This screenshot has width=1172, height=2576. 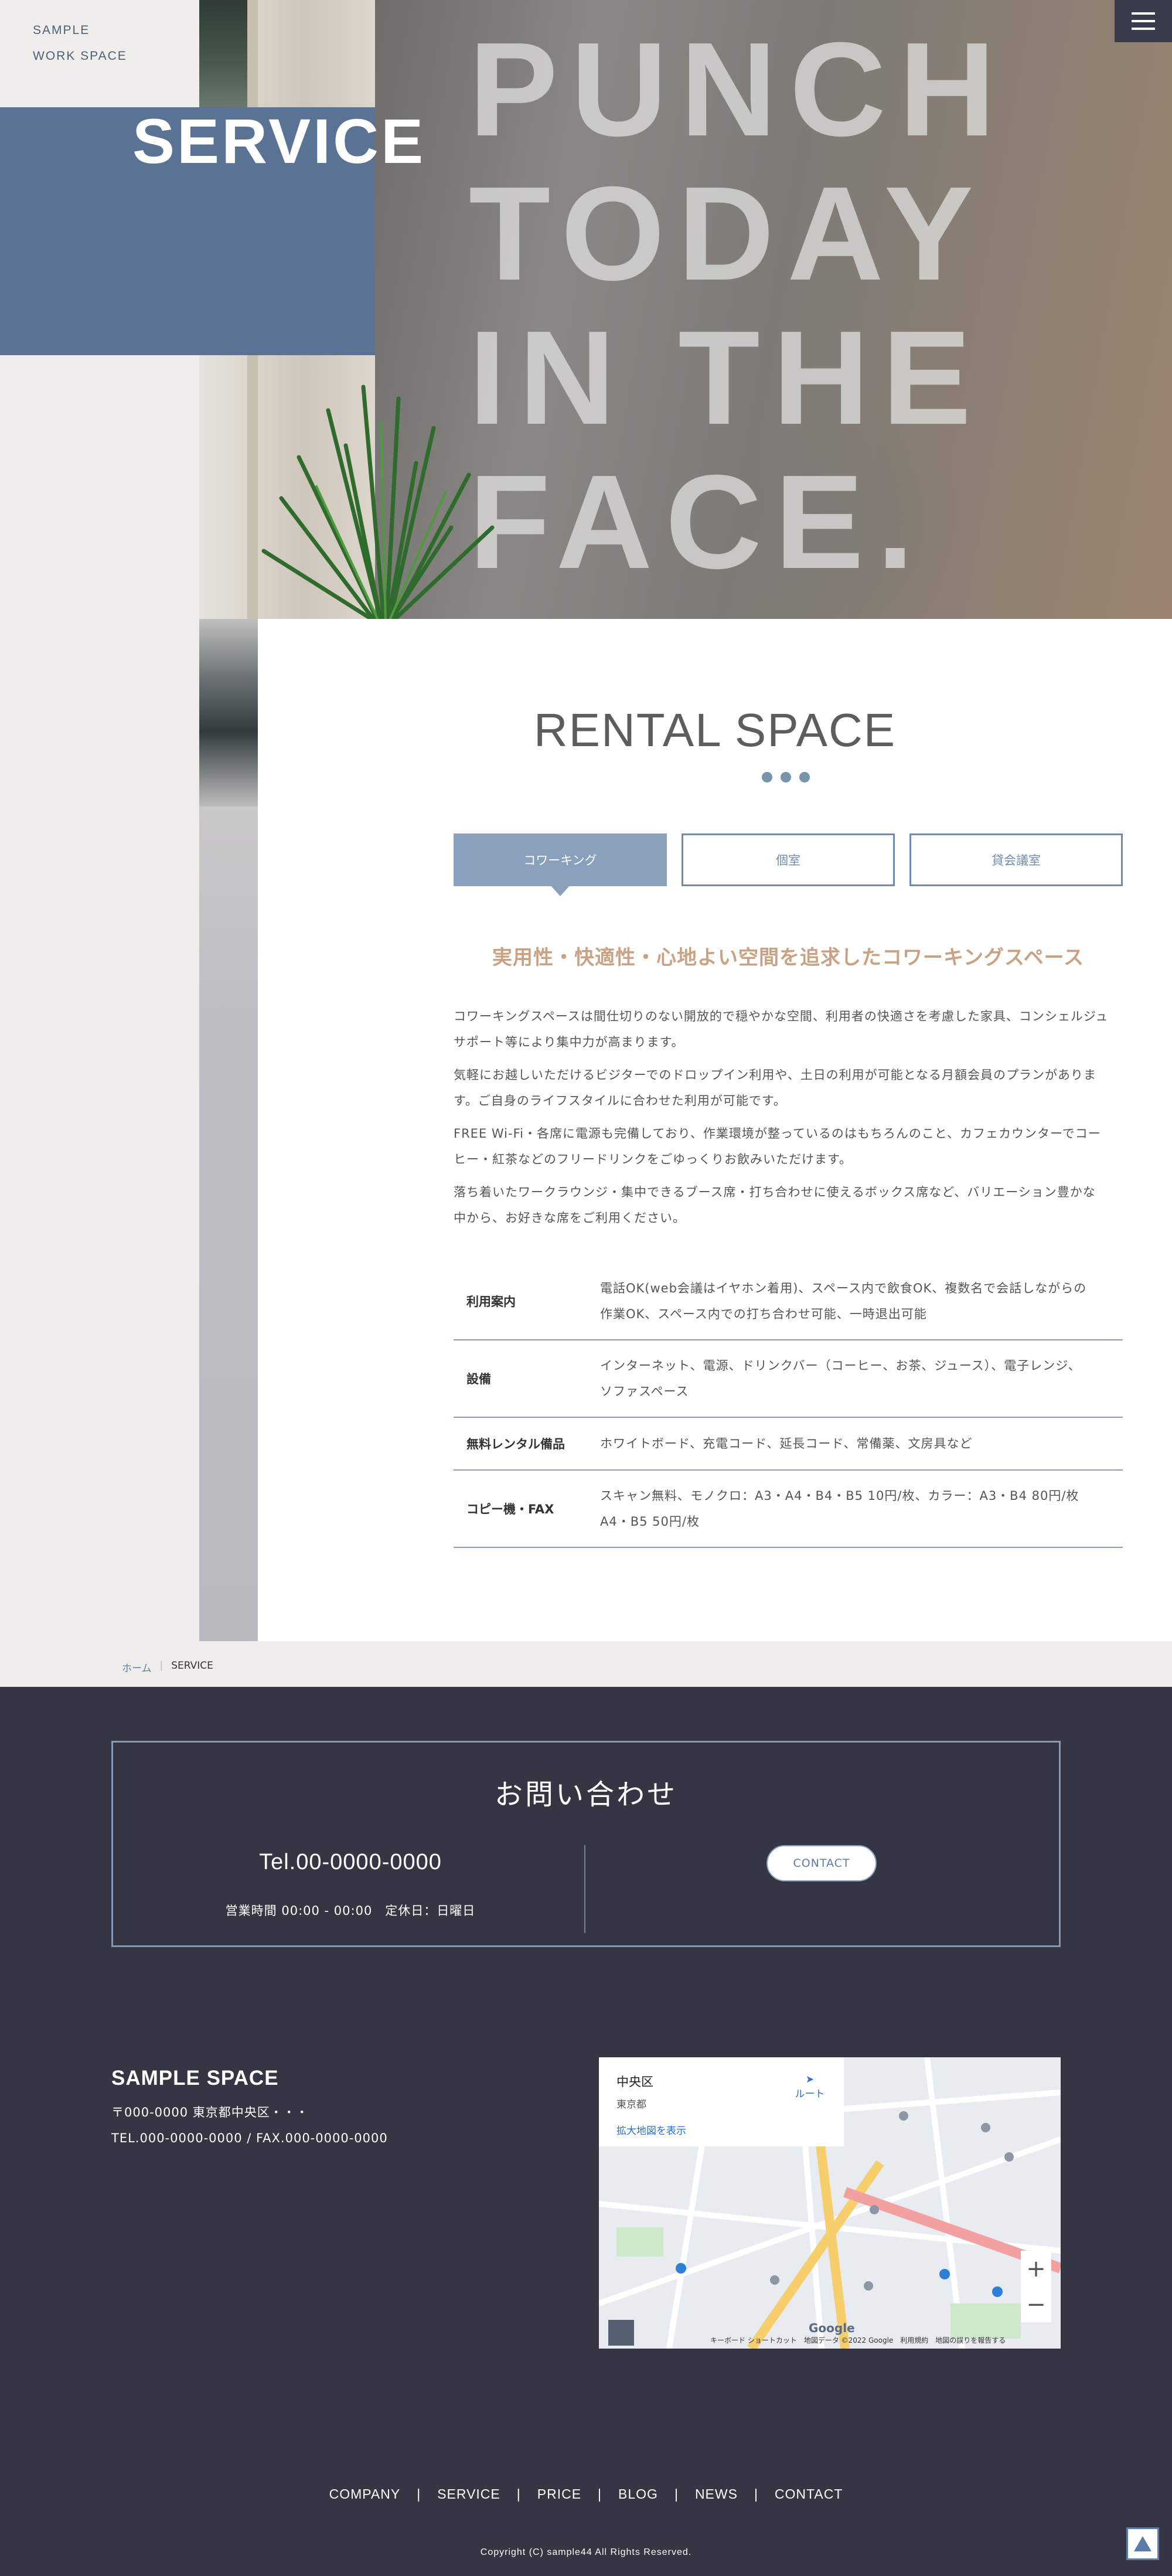 What do you see at coordinates (569, 1042) in the screenshot?
I see `paragraph-line: サポート等により集中力が高まります。` at bounding box center [569, 1042].